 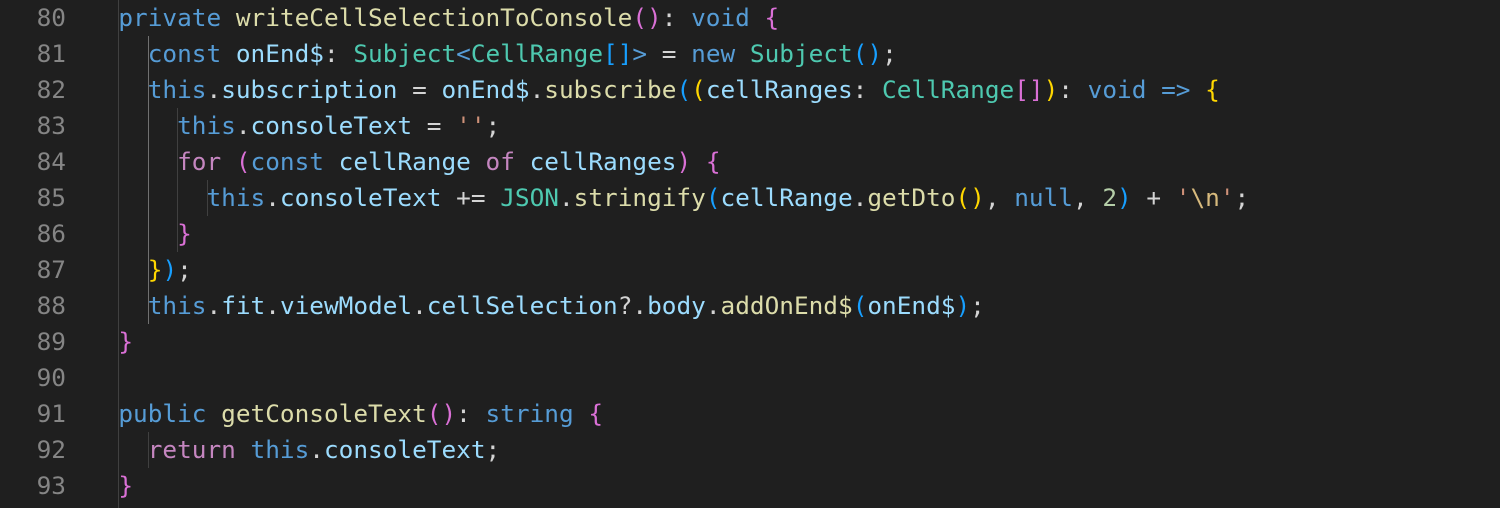 What do you see at coordinates (750, 378) in the screenshot?
I see `code-line: 90` at bounding box center [750, 378].